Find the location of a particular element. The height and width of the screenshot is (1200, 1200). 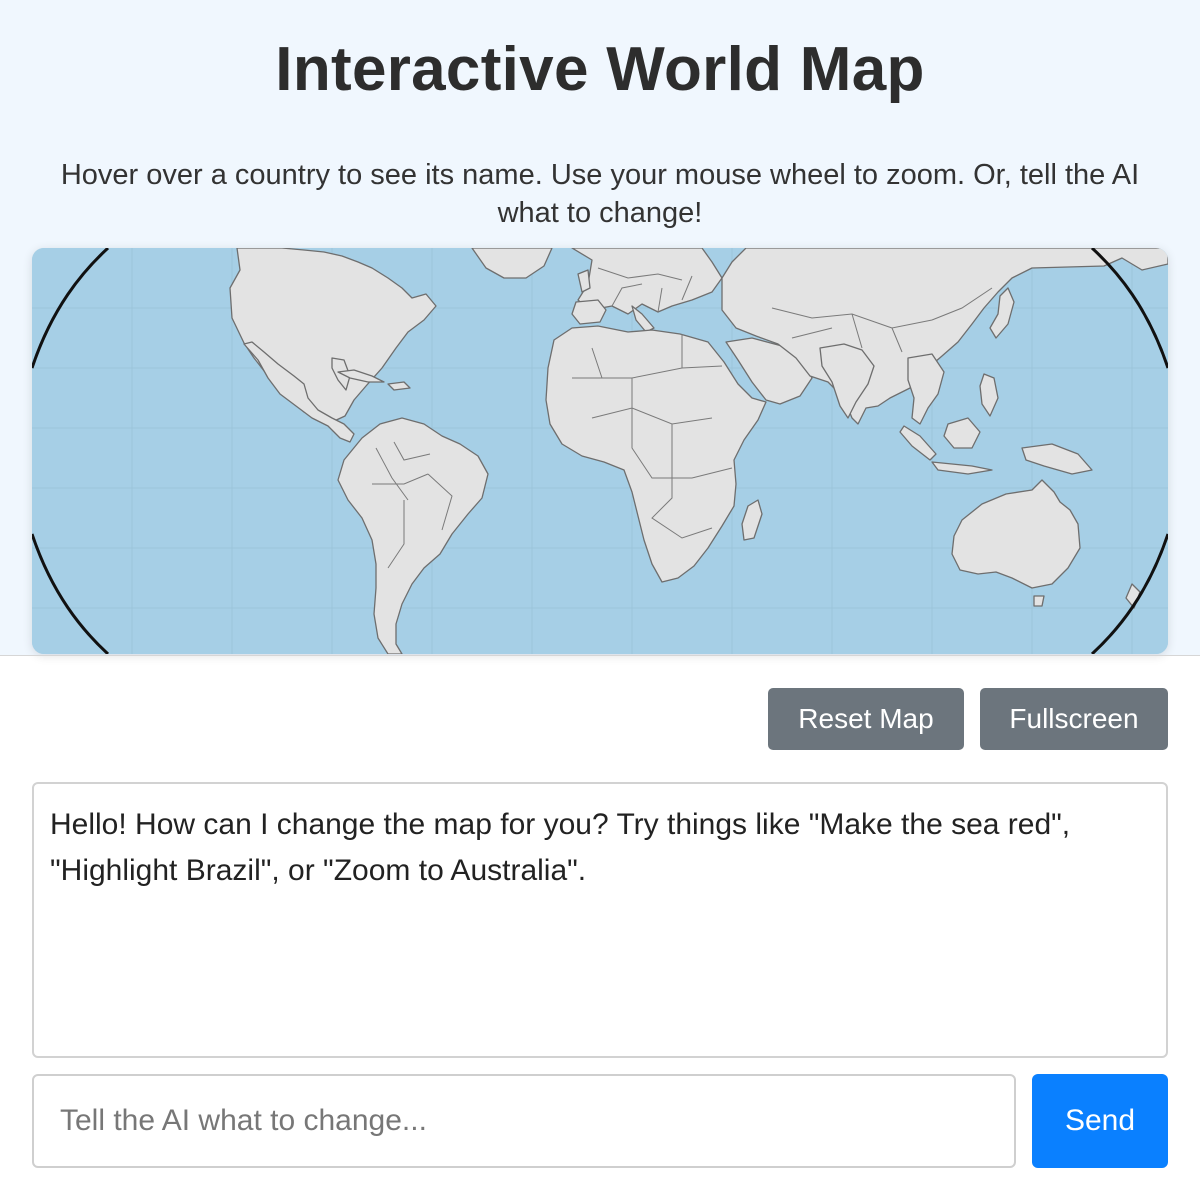

country-tasmania is located at coordinates (1039, 601).